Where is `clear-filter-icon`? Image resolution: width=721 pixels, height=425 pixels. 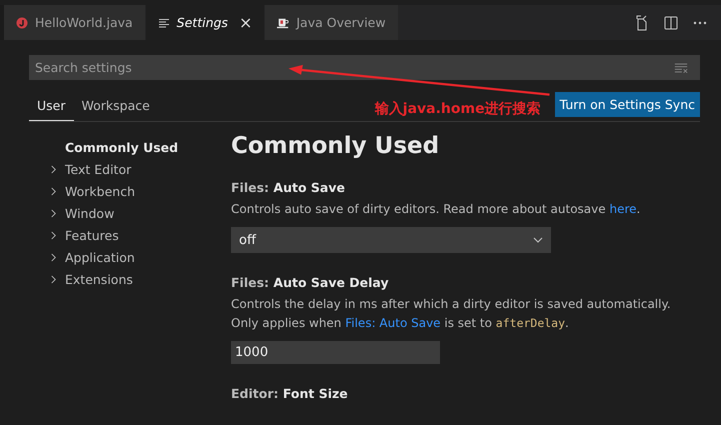 clear-filter-icon is located at coordinates (681, 67).